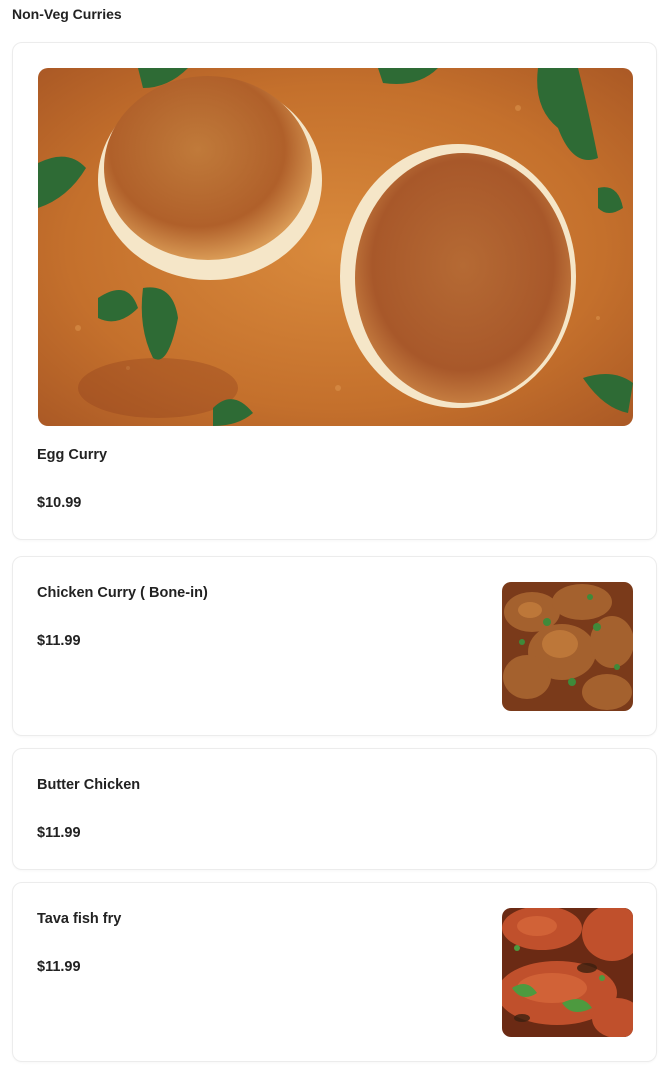 This screenshot has width=662, height=1066. What do you see at coordinates (567, 972) in the screenshot?
I see `tava-fish-fry-image` at bounding box center [567, 972].